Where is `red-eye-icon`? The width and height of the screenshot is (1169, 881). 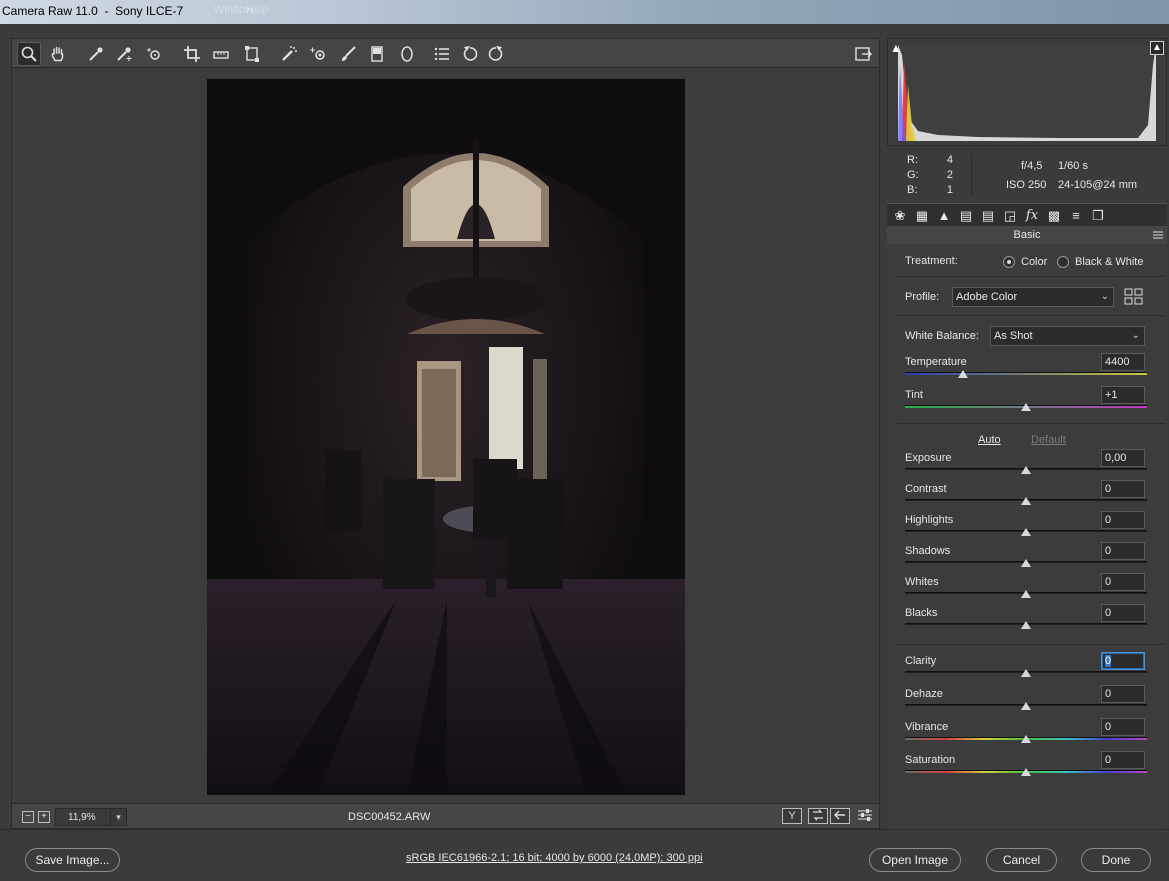 red-eye-icon is located at coordinates (317, 53).